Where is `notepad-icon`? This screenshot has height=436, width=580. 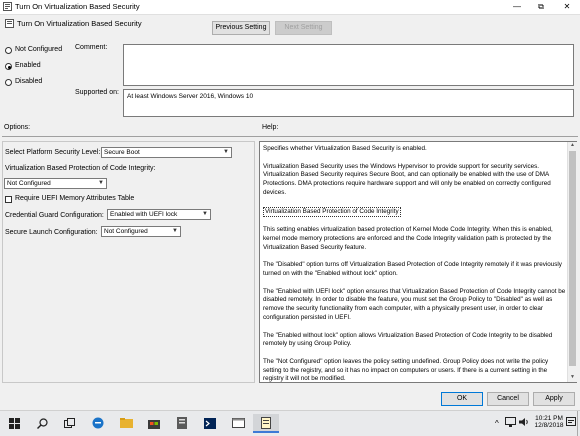
notepad-icon is located at coordinates (266, 423).